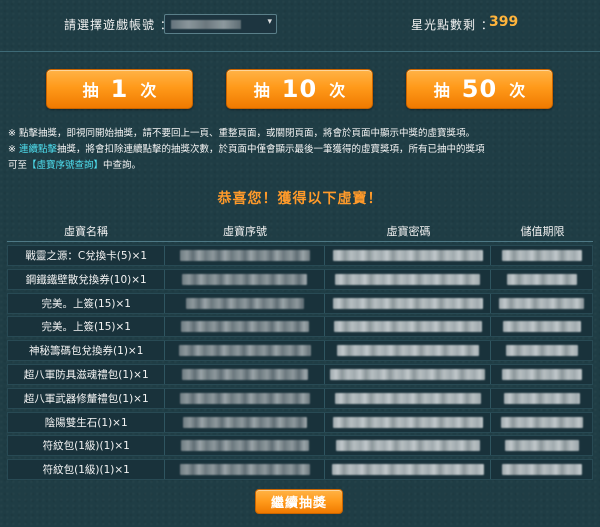 The height and width of the screenshot is (527, 600). I want to click on table-row: 超八軍防具滋魂禮包(1)×1, so click(300, 374).